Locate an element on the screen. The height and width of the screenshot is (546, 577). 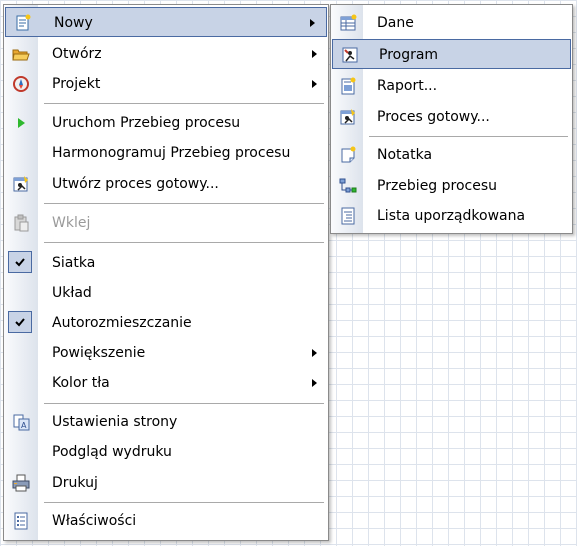
menu-item-powiekszenie: Powiększenie is located at coordinates (166, 353).